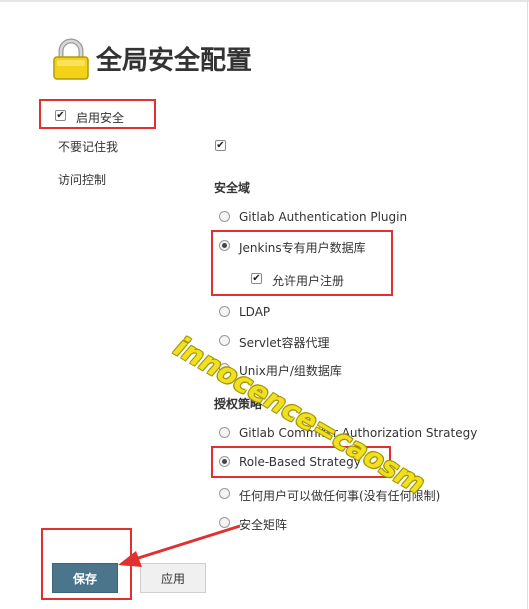  What do you see at coordinates (224, 245) in the screenshot?
I see `realm-radio-jenkins` at bounding box center [224, 245].